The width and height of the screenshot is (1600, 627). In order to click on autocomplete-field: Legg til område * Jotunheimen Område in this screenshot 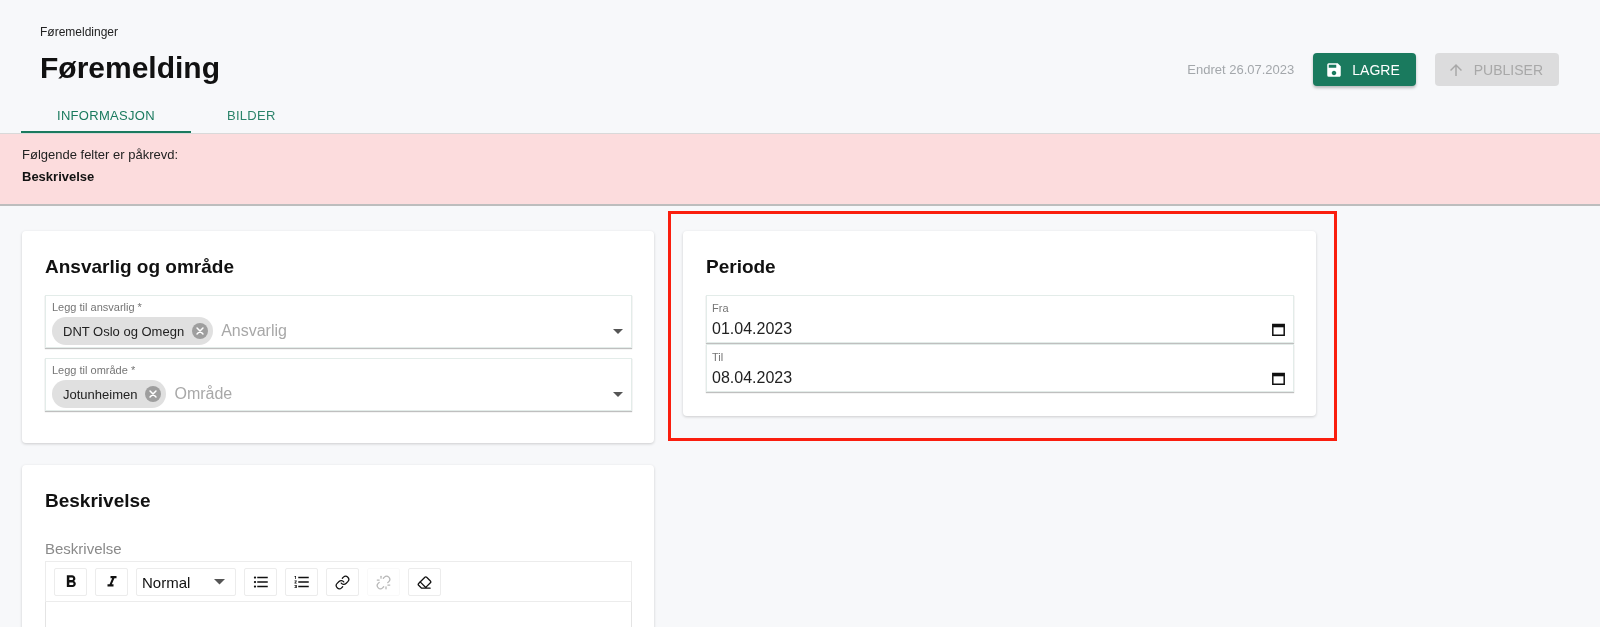, I will do `click(338, 384)`.